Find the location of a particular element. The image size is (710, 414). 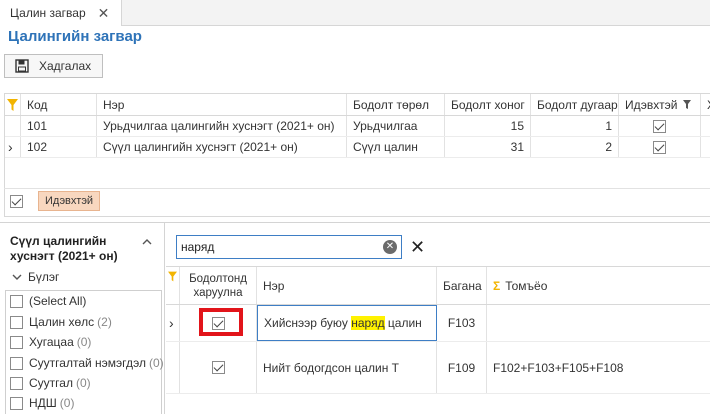

col-code: Код is located at coordinates (59, 104).